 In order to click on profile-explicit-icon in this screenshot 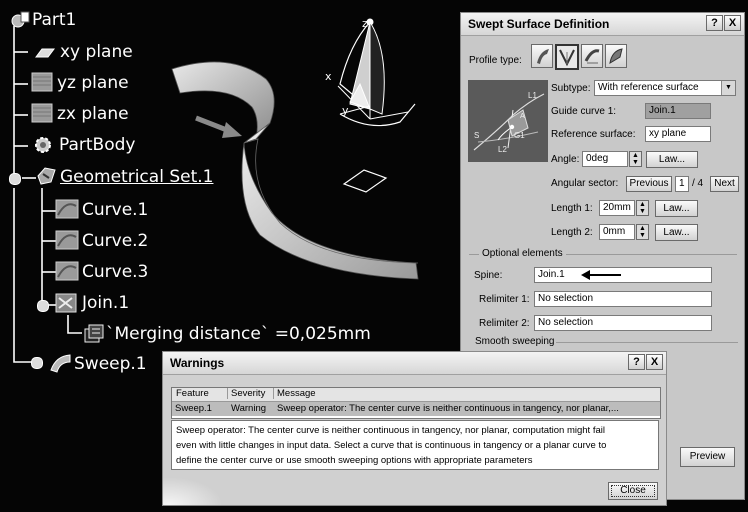, I will do `click(542, 56)`.